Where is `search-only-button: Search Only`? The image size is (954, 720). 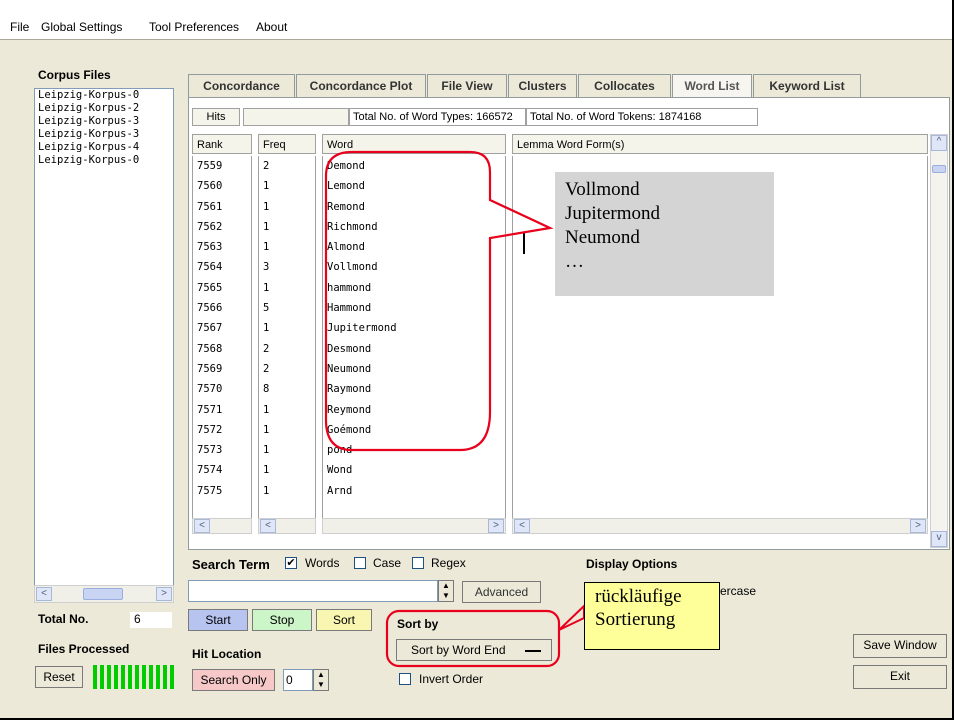
search-only-button: Search Only is located at coordinates (233, 680).